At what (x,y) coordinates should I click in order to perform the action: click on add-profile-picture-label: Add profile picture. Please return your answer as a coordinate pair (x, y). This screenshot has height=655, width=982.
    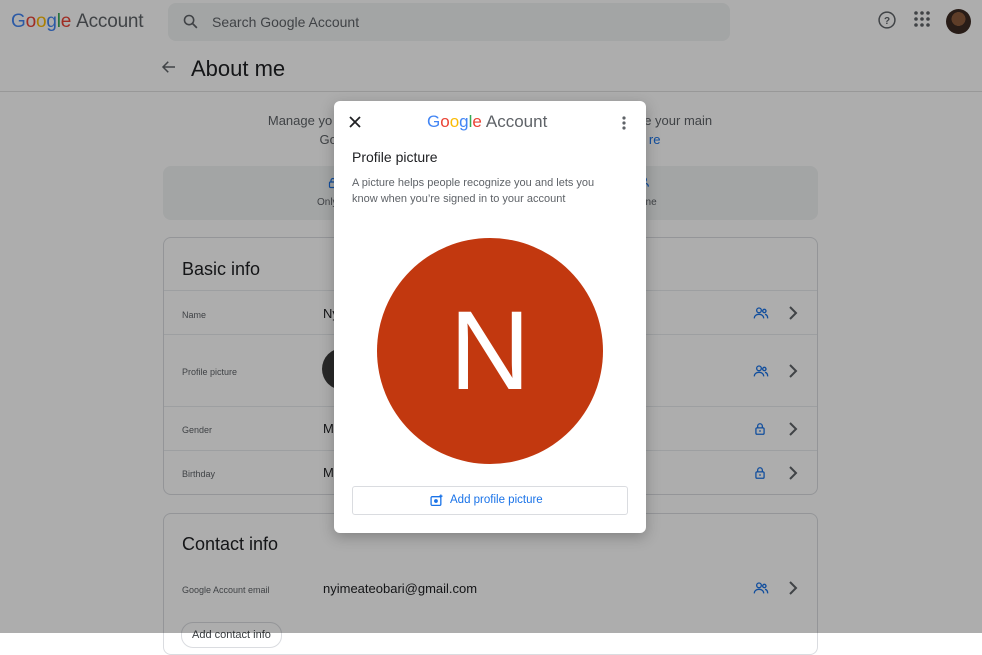
    Looking at the image, I should click on (496, 500).